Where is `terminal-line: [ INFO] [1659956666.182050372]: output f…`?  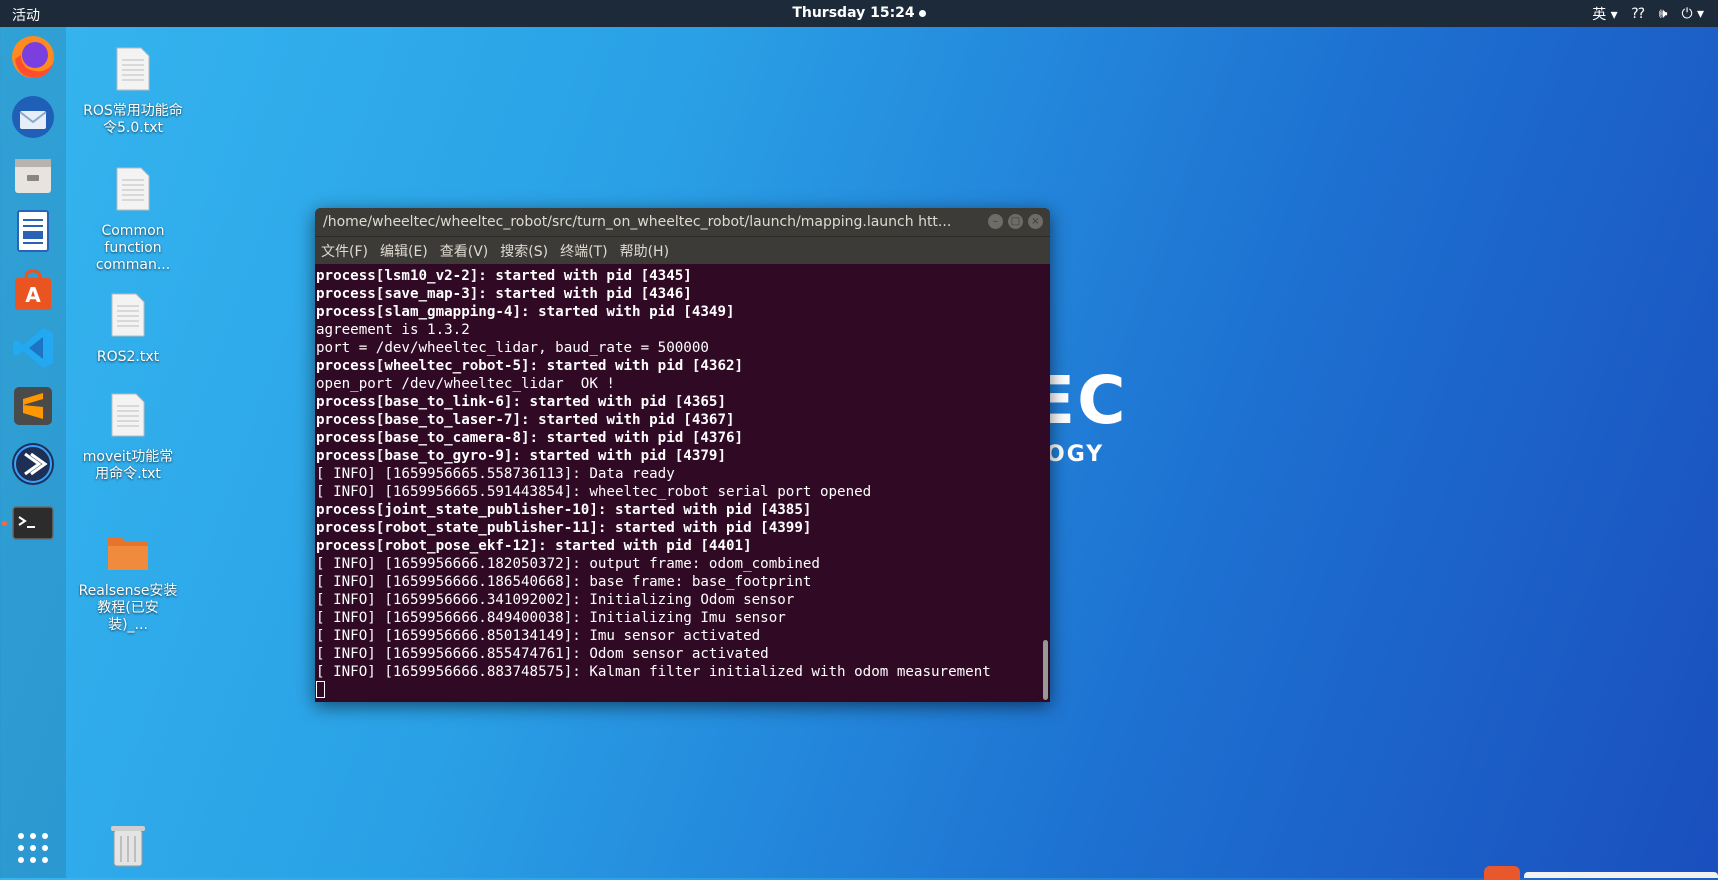 terminal-line: [ INFO] [1659956666.182050372]: output f… is located at coordinates (568, 564).